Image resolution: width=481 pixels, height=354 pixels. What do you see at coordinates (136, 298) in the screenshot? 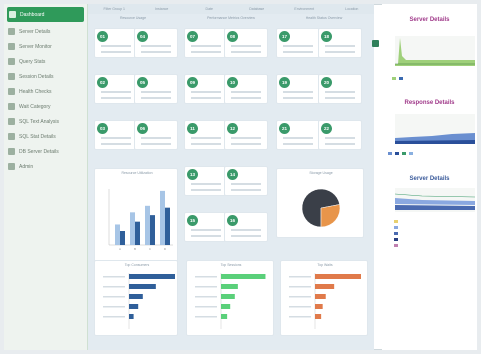
I see `top-consumers-card: Top Consumers` at bounding box center [136, 298].